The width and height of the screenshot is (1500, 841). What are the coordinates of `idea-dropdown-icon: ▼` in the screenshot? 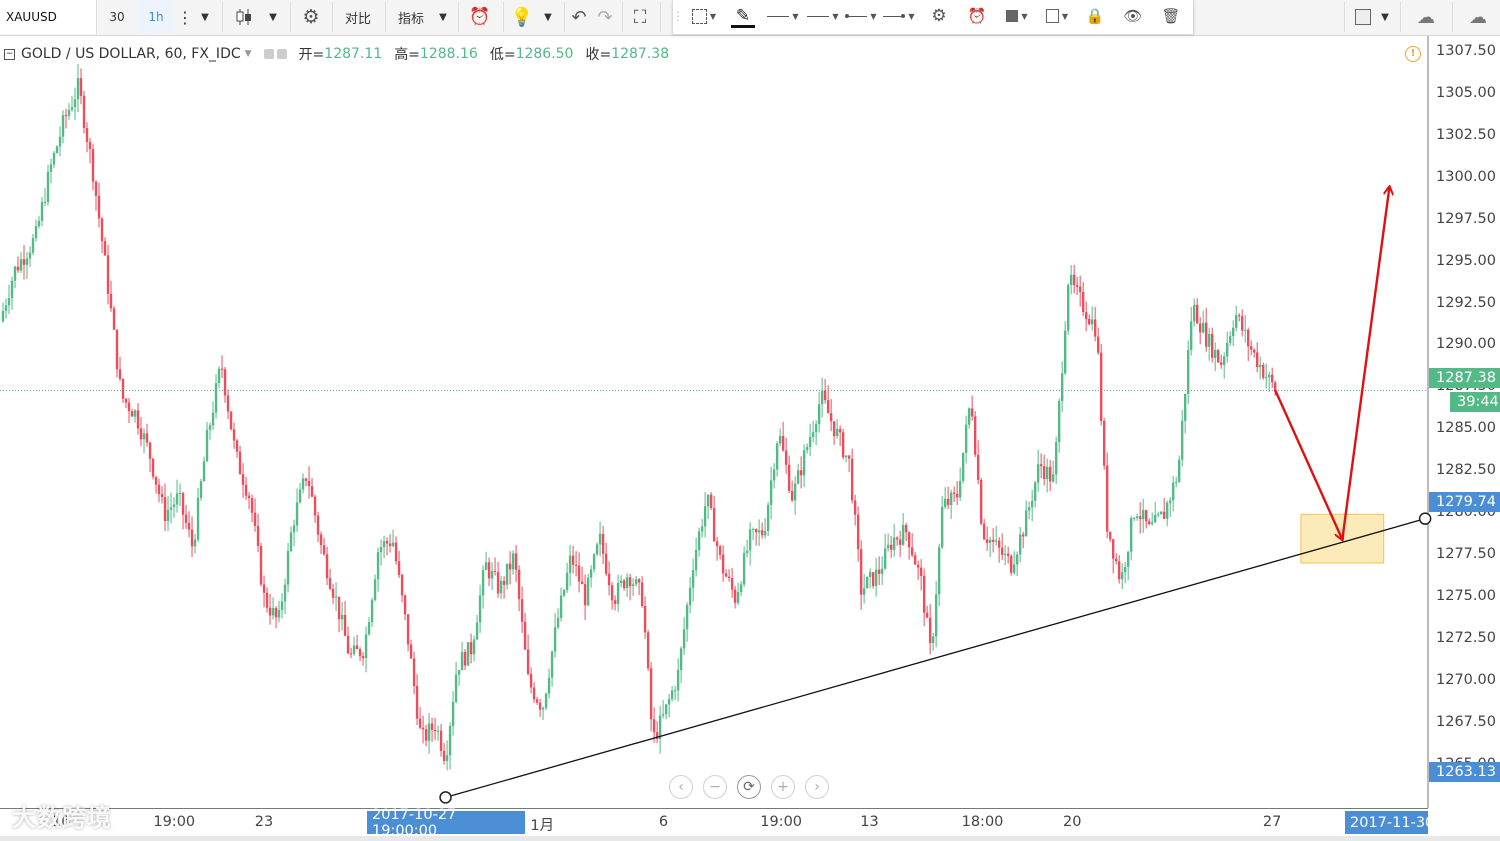 It's located at (548, 17).